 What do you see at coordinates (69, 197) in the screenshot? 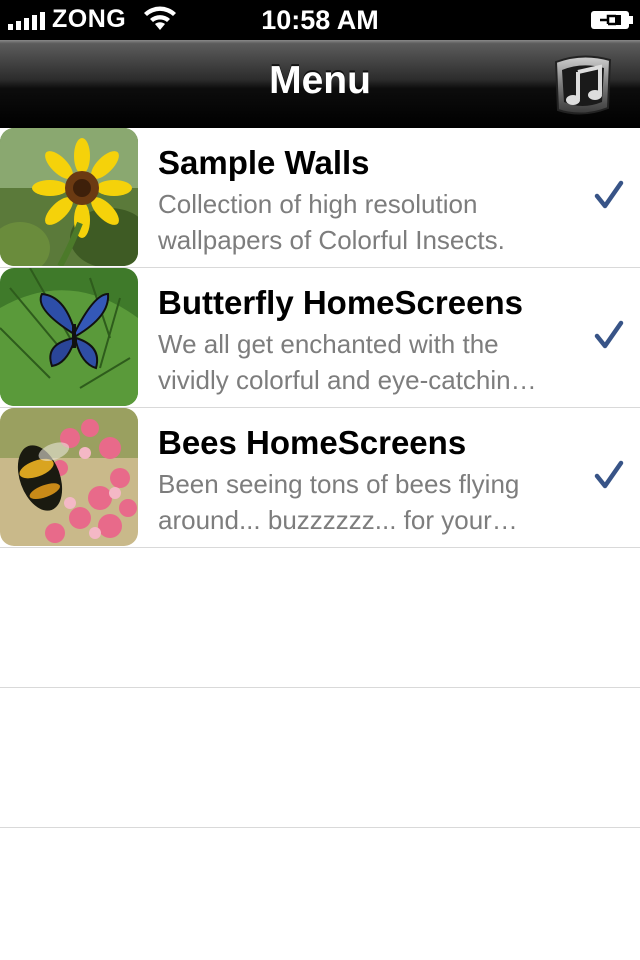
I see `sunflower-thumbnail` at bounding box center [69, 197].